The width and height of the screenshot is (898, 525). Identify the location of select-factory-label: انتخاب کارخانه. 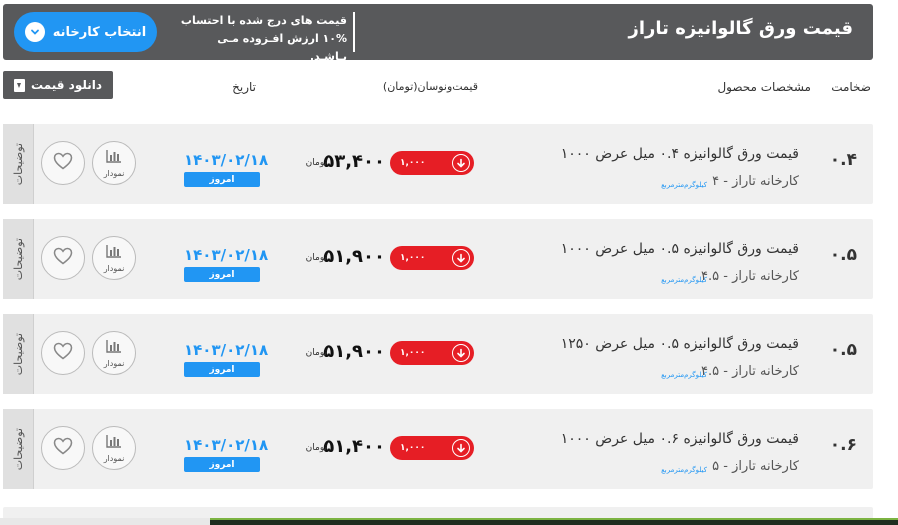
(99, 32).